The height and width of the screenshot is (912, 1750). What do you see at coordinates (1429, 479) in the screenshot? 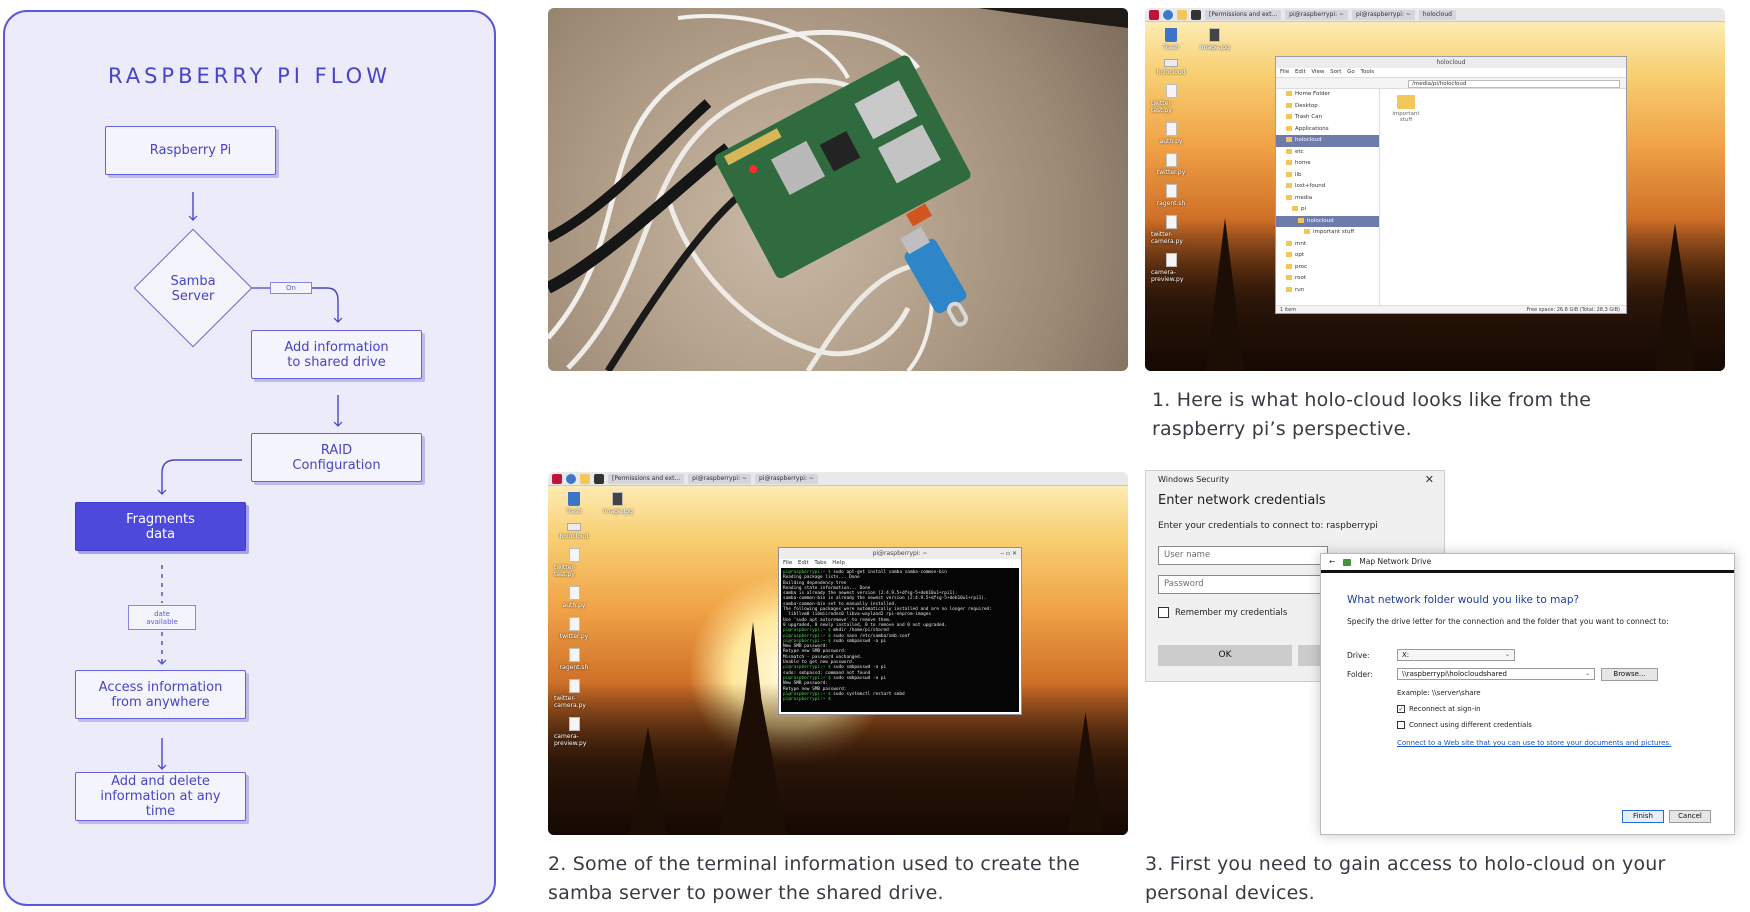
I see `close-icon: ✕` at bounding box center [1429, 479].